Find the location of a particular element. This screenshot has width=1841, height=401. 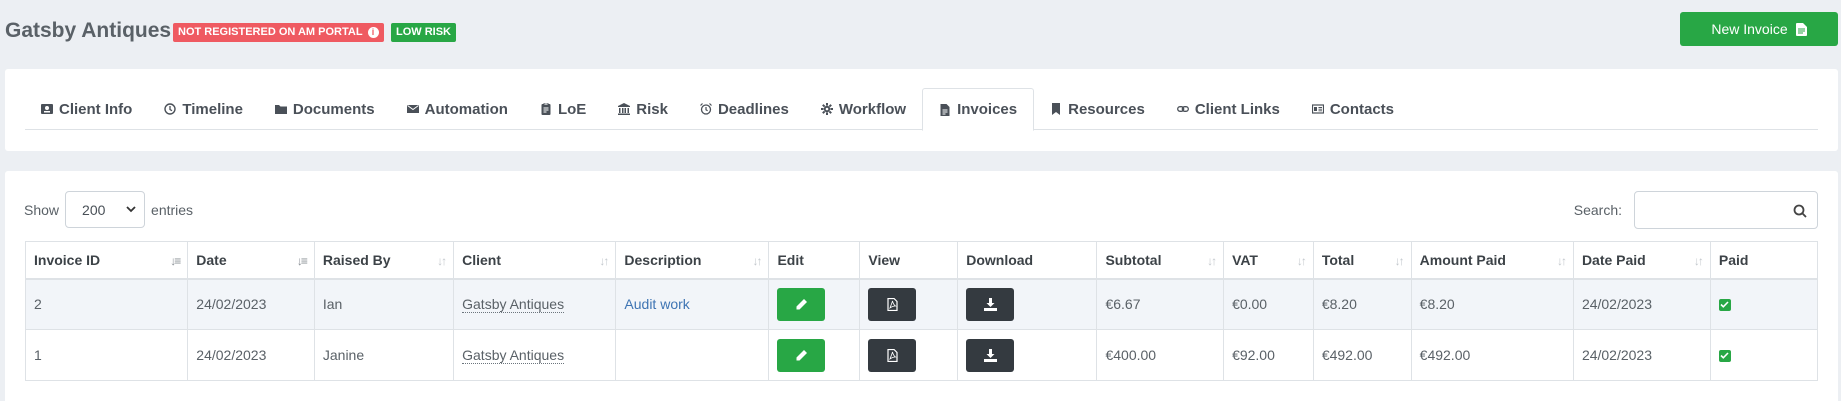

column-header-amount-paid: Amount Paid ↓↑ is located at coordinates (1492, 260).